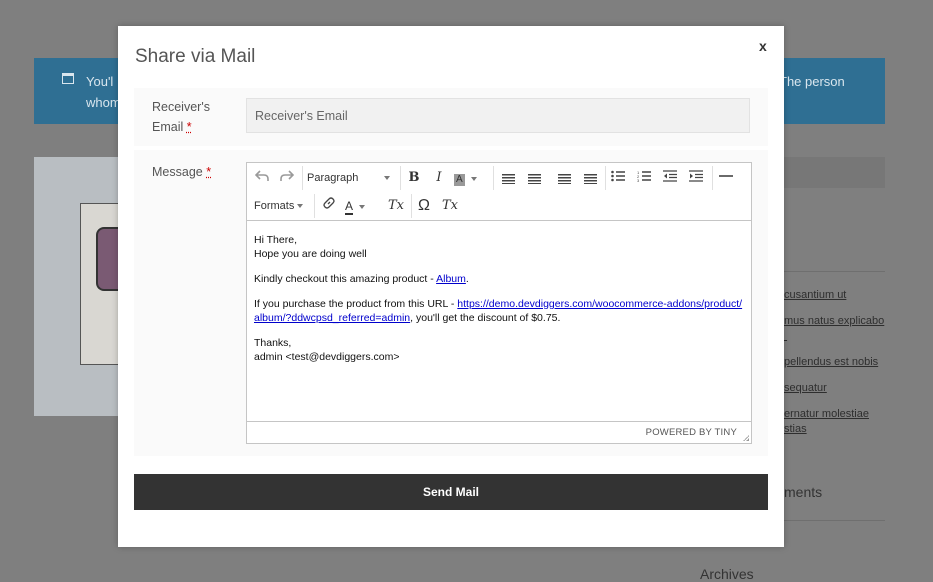 The width and height of the screenshot is (933, 582). I want to click on block-format-select: Paragraph, so click(350, 178).